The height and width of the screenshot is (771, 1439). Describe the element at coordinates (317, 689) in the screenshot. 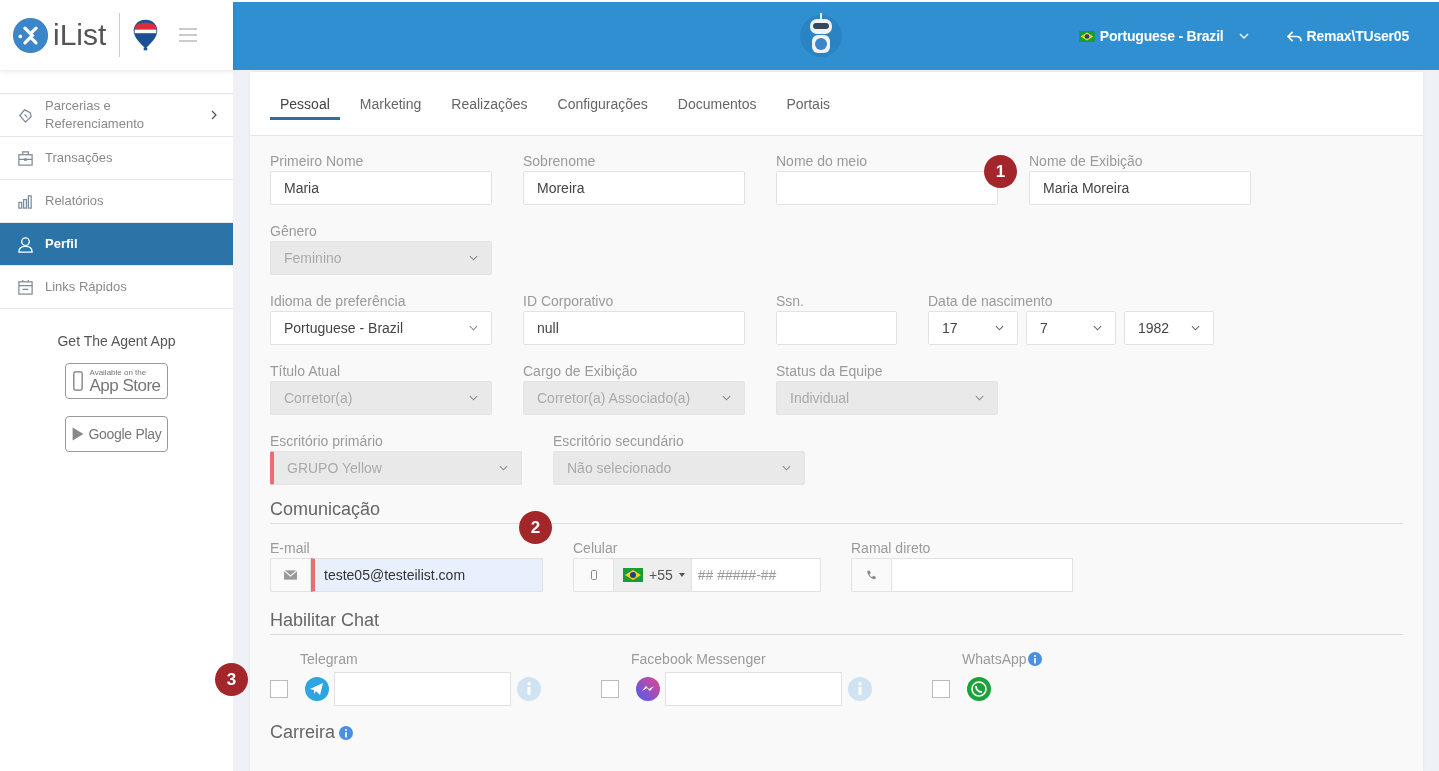

I see `paper-plane-icon` at that location.